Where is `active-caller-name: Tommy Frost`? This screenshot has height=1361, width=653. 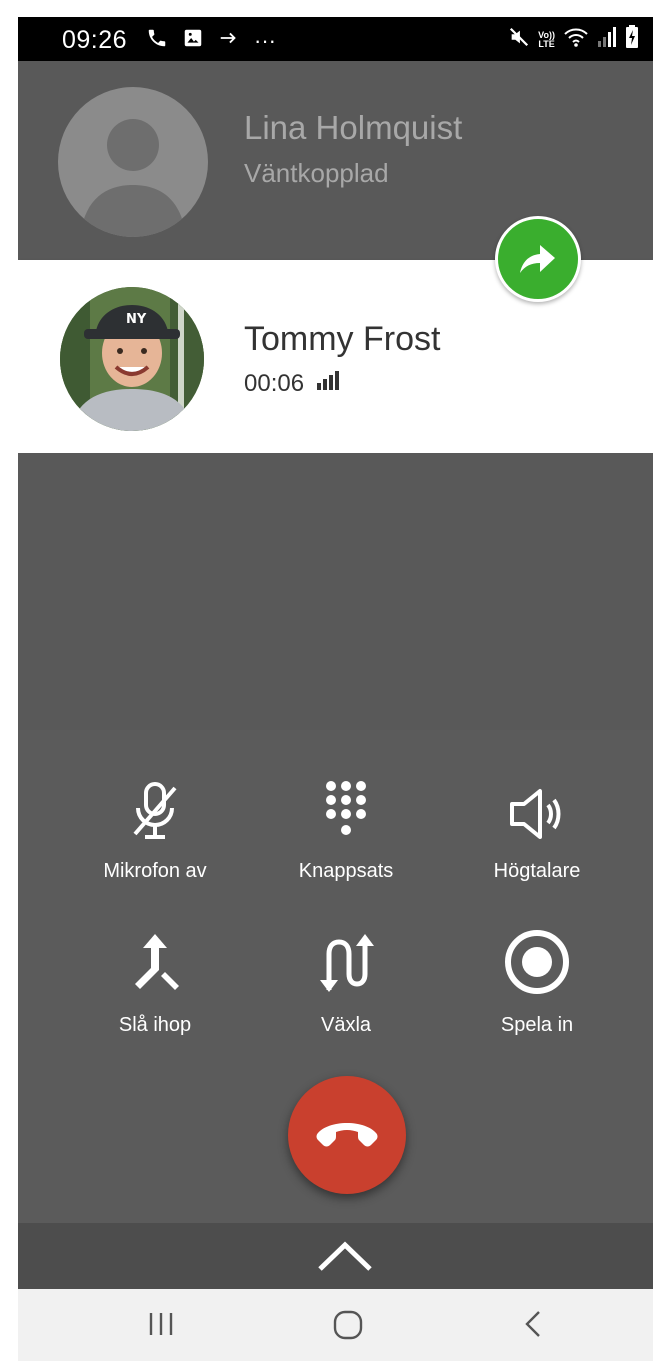 active-caller-name: Tommy Frost is located at coordinates (342, 339).